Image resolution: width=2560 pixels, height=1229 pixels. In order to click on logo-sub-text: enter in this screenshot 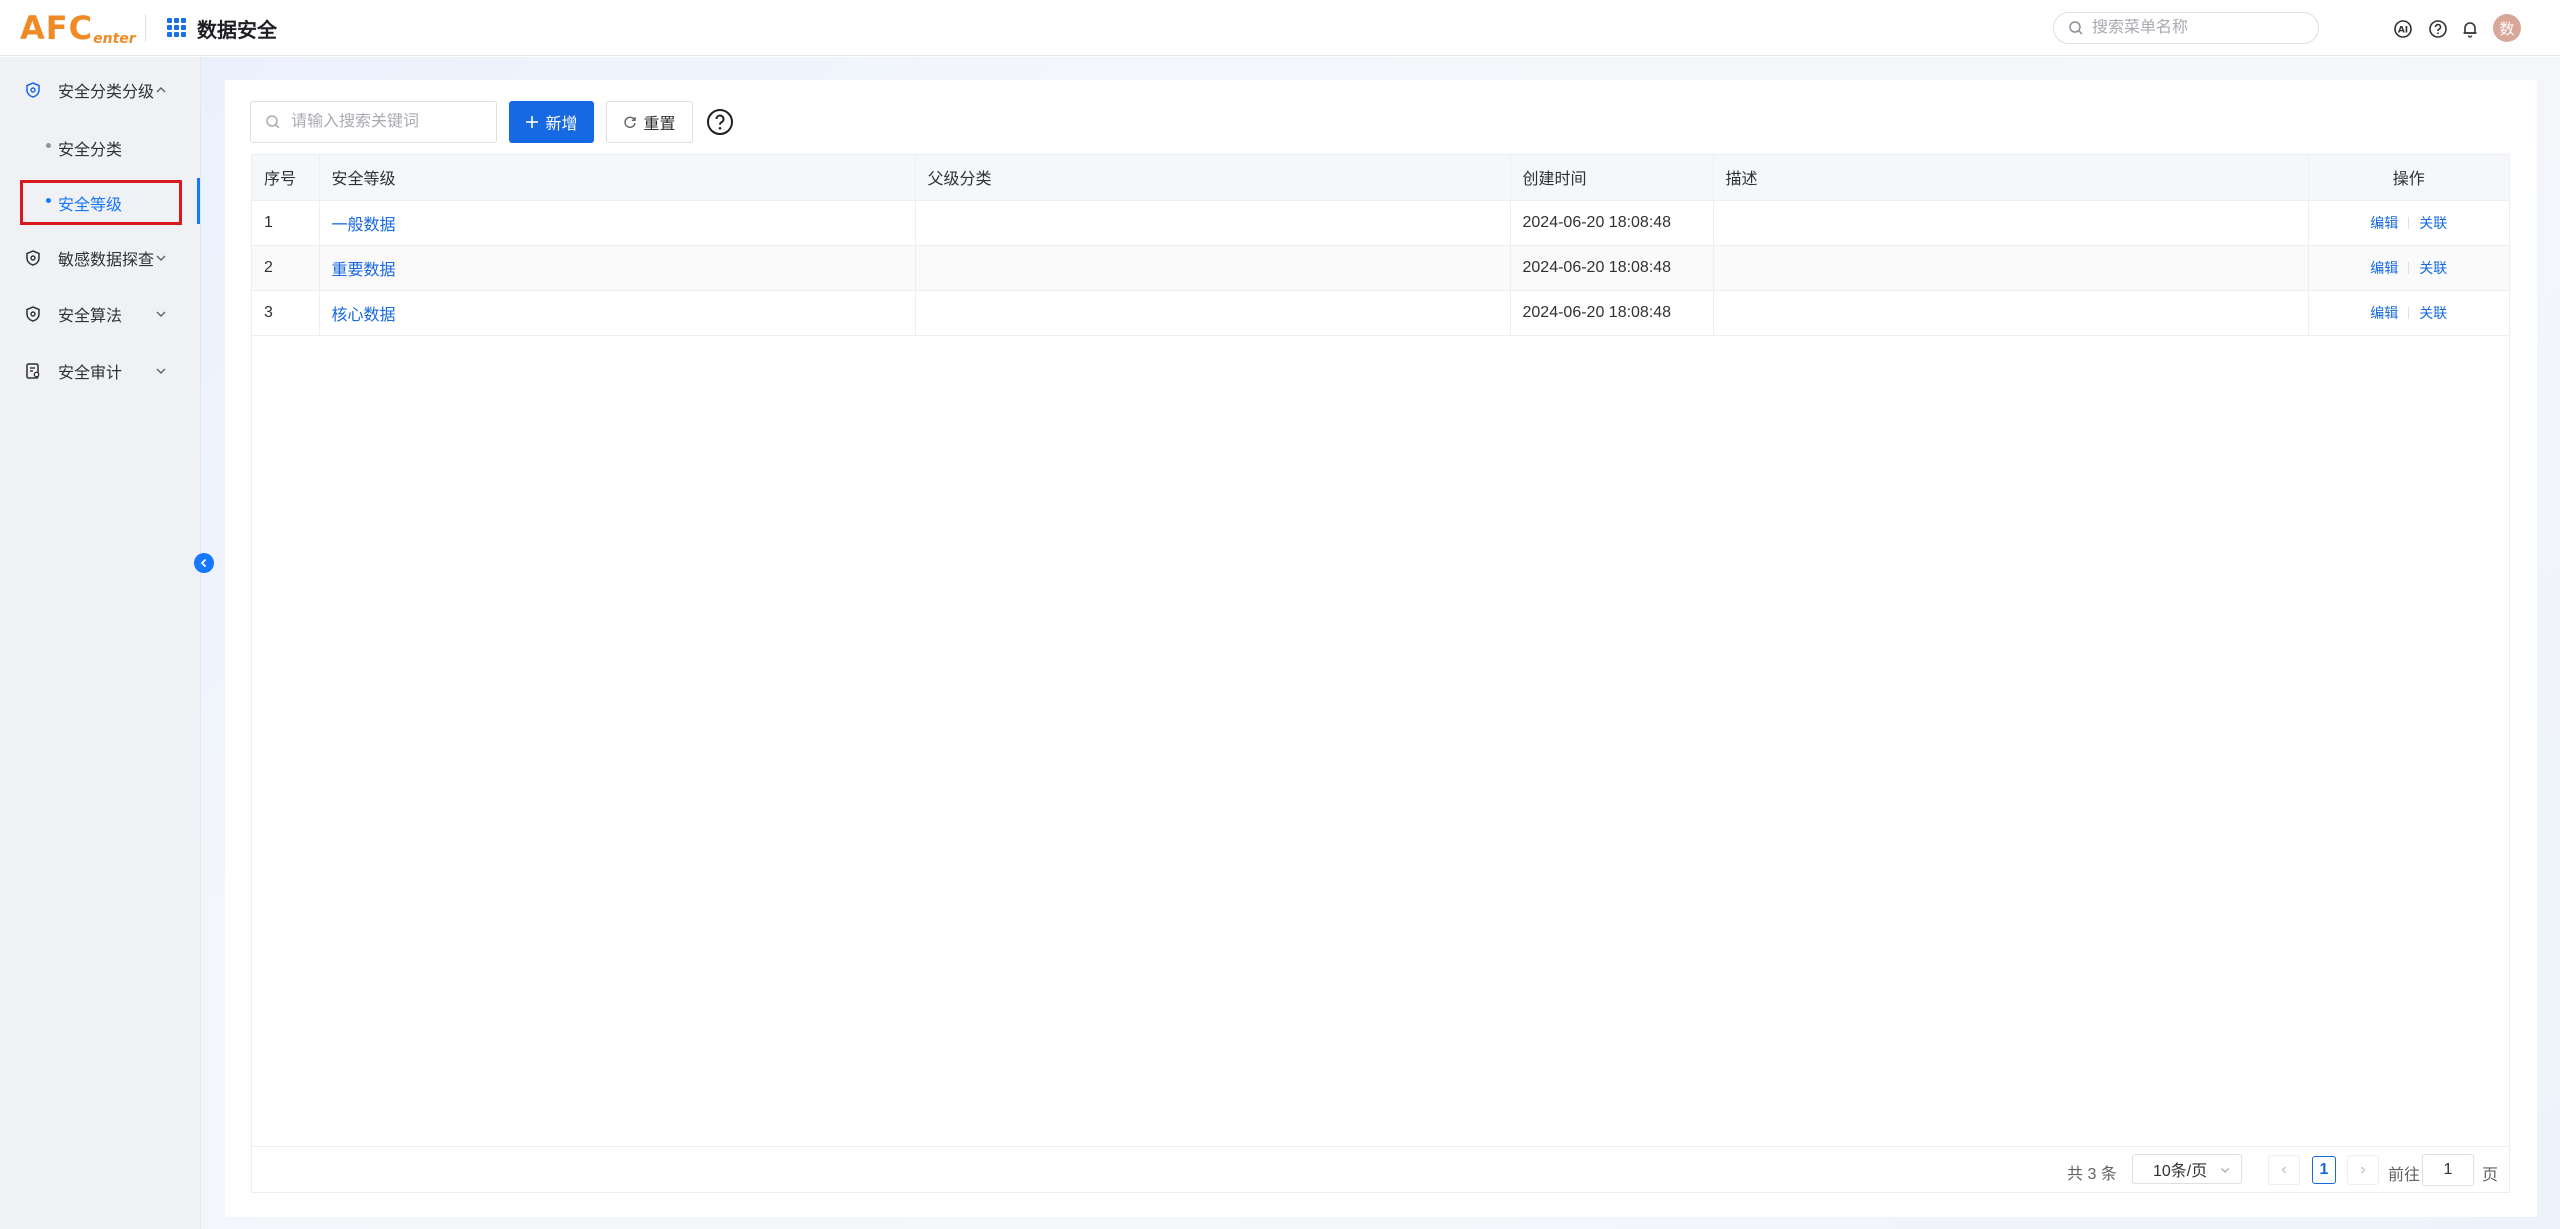, I will do `click(114, 39)`.